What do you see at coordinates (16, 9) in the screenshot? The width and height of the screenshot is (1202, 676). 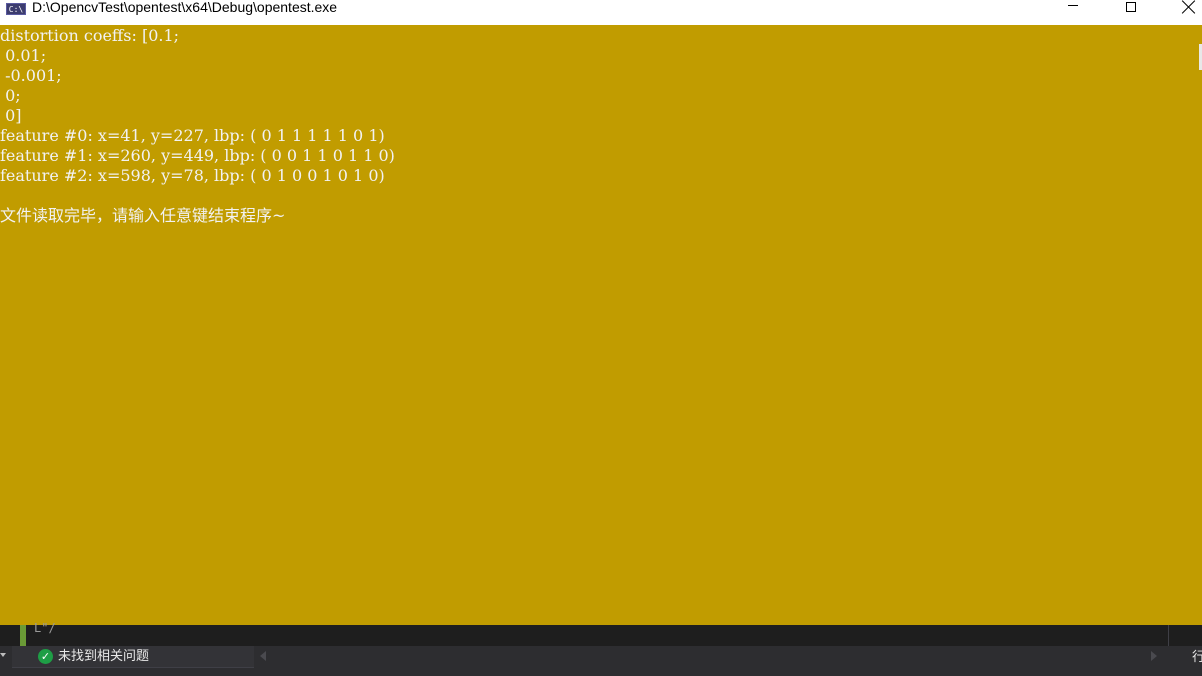 I see `console-app-icon: C:\` at bounding box center [16, 9].